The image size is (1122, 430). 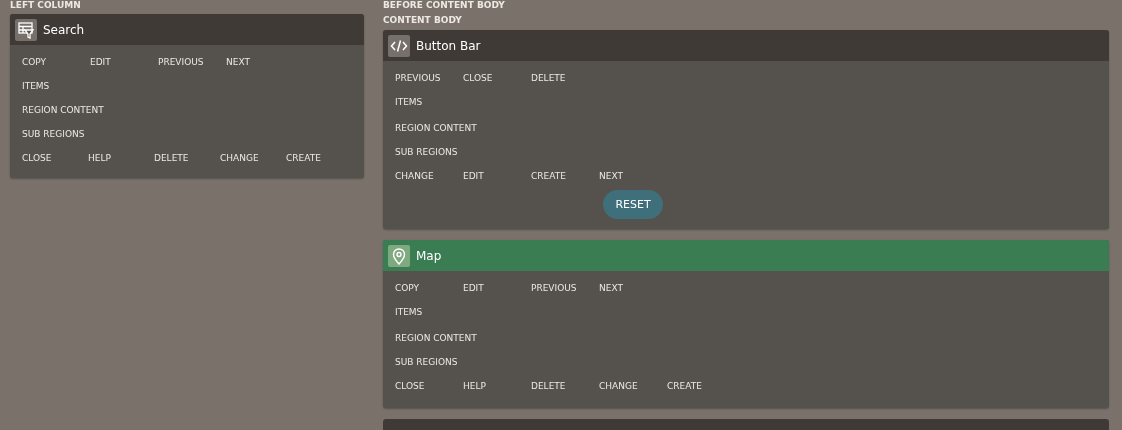 I want to click on region-card: Search COPY EDIT PREVIOUS NEXT ITEMS REGION CONTENT SUB REGIONS CLOSE HELP DELETE CHANGE CREATE, so click(x=187, y=96).